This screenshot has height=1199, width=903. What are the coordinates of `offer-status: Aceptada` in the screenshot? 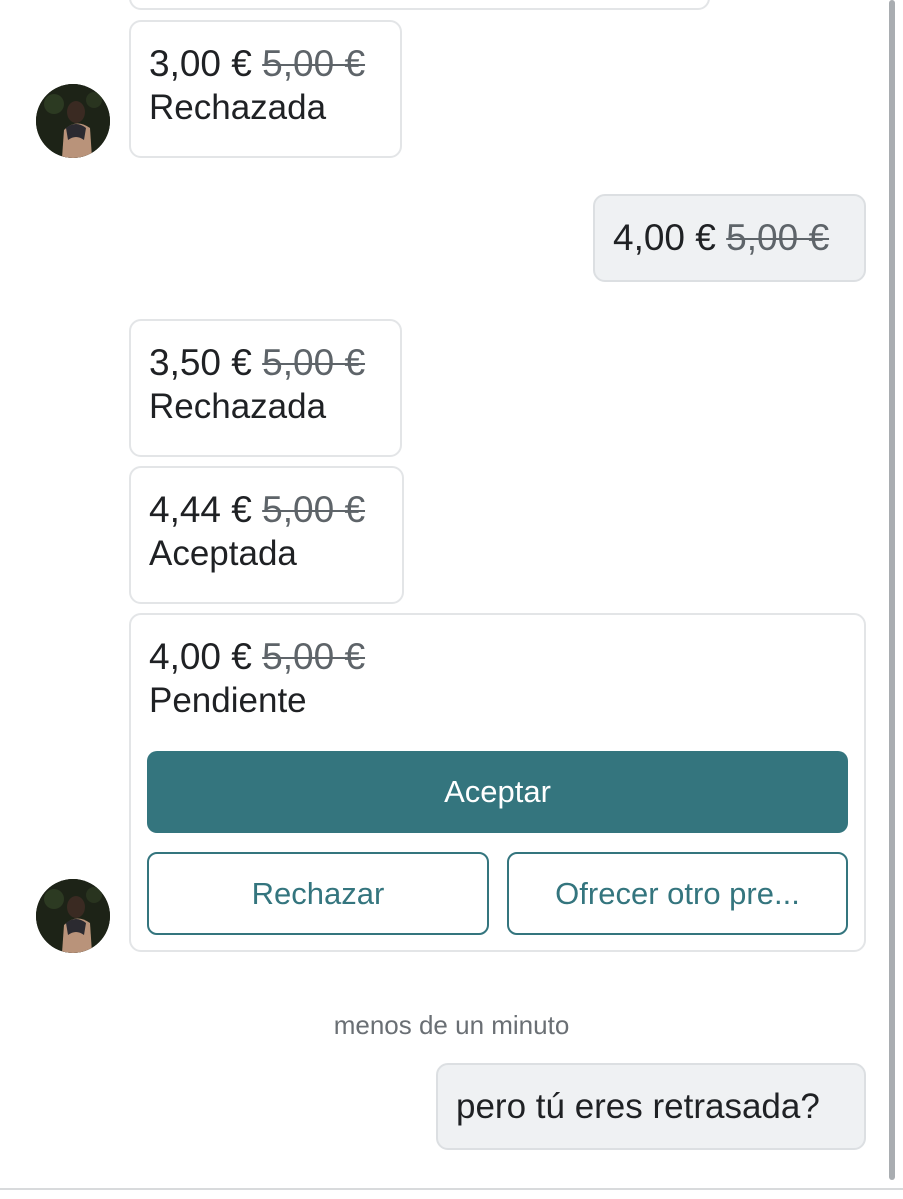 It's located at (223, 553).